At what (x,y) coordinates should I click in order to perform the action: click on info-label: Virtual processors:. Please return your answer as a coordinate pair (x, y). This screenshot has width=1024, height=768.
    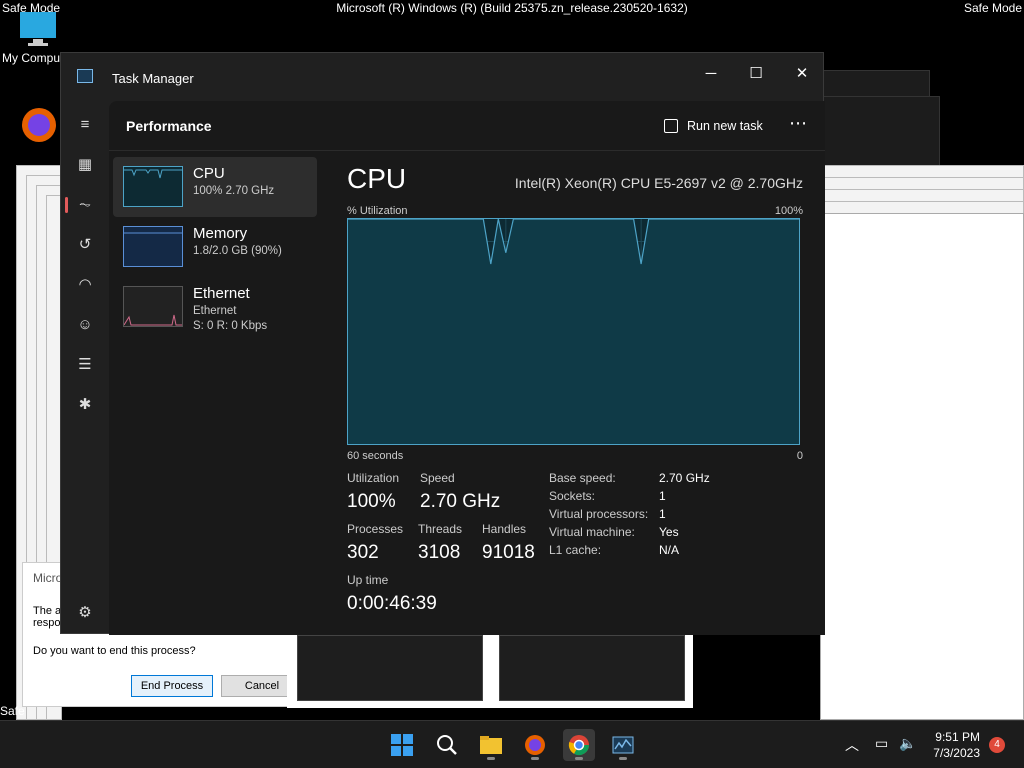
    Looking at the image, I should click on (599, 514).